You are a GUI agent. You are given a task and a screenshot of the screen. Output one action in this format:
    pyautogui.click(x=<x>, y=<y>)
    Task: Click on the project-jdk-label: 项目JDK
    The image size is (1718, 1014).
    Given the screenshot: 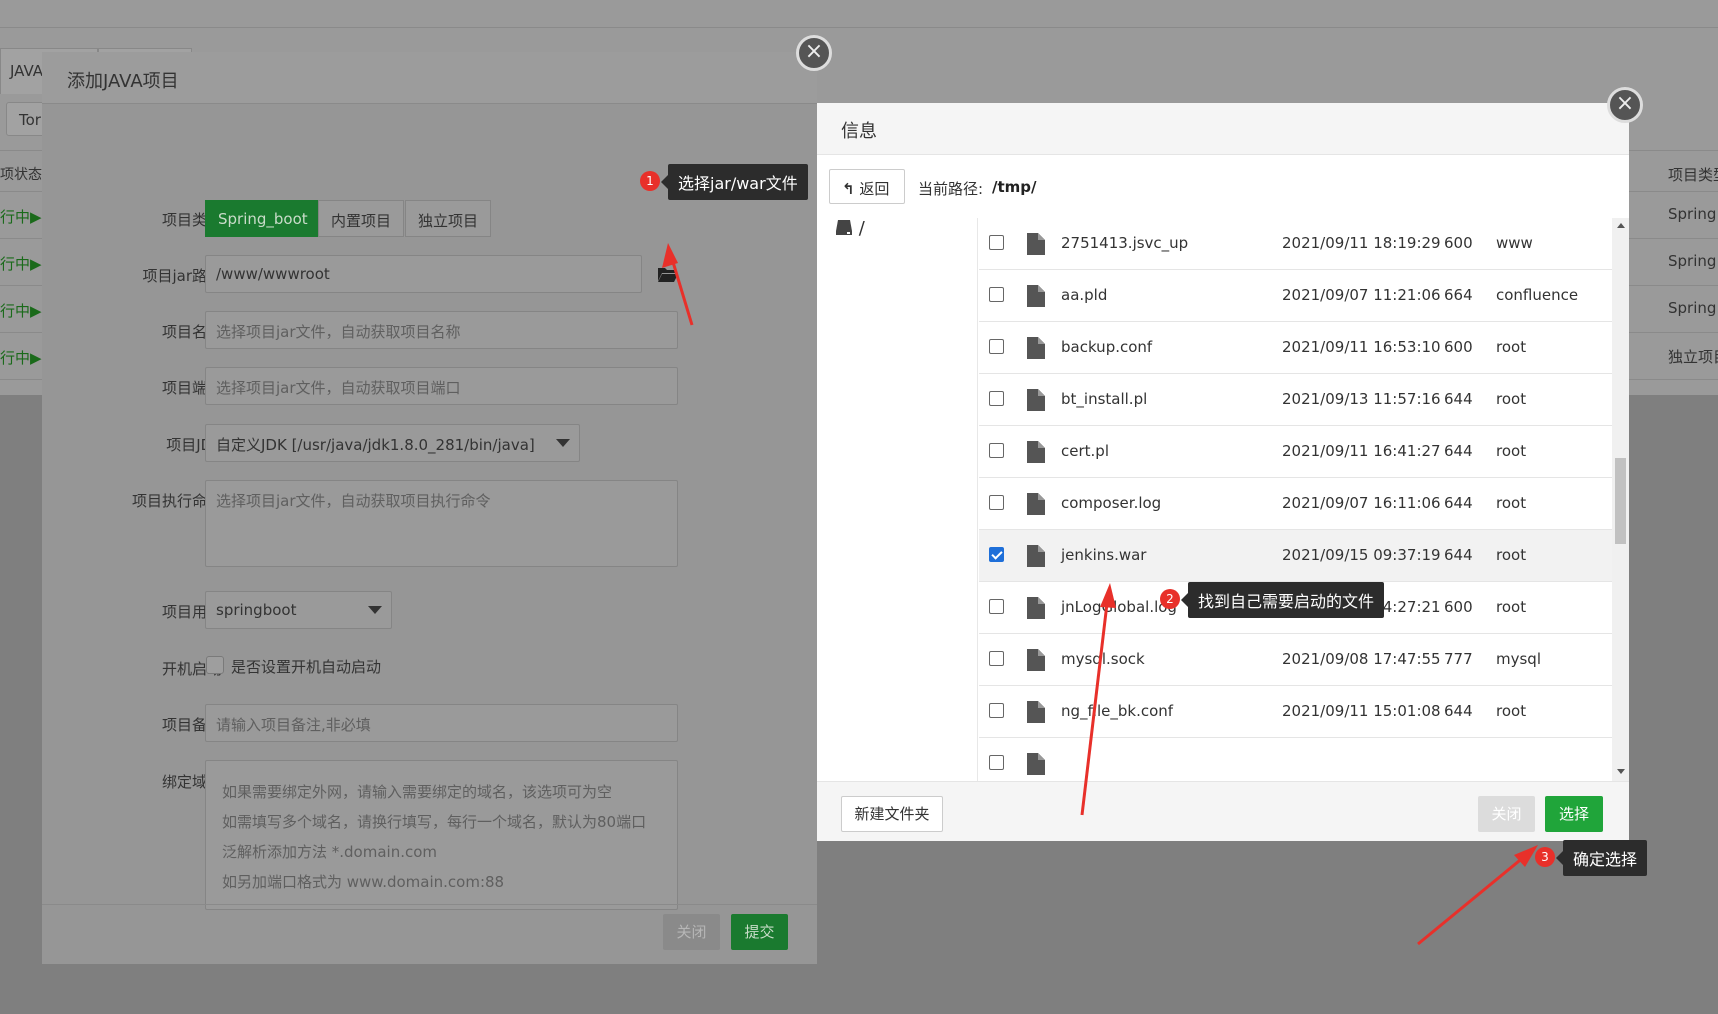 What is the action you would take?
    pyautogui.click(x=194, y=445)
    